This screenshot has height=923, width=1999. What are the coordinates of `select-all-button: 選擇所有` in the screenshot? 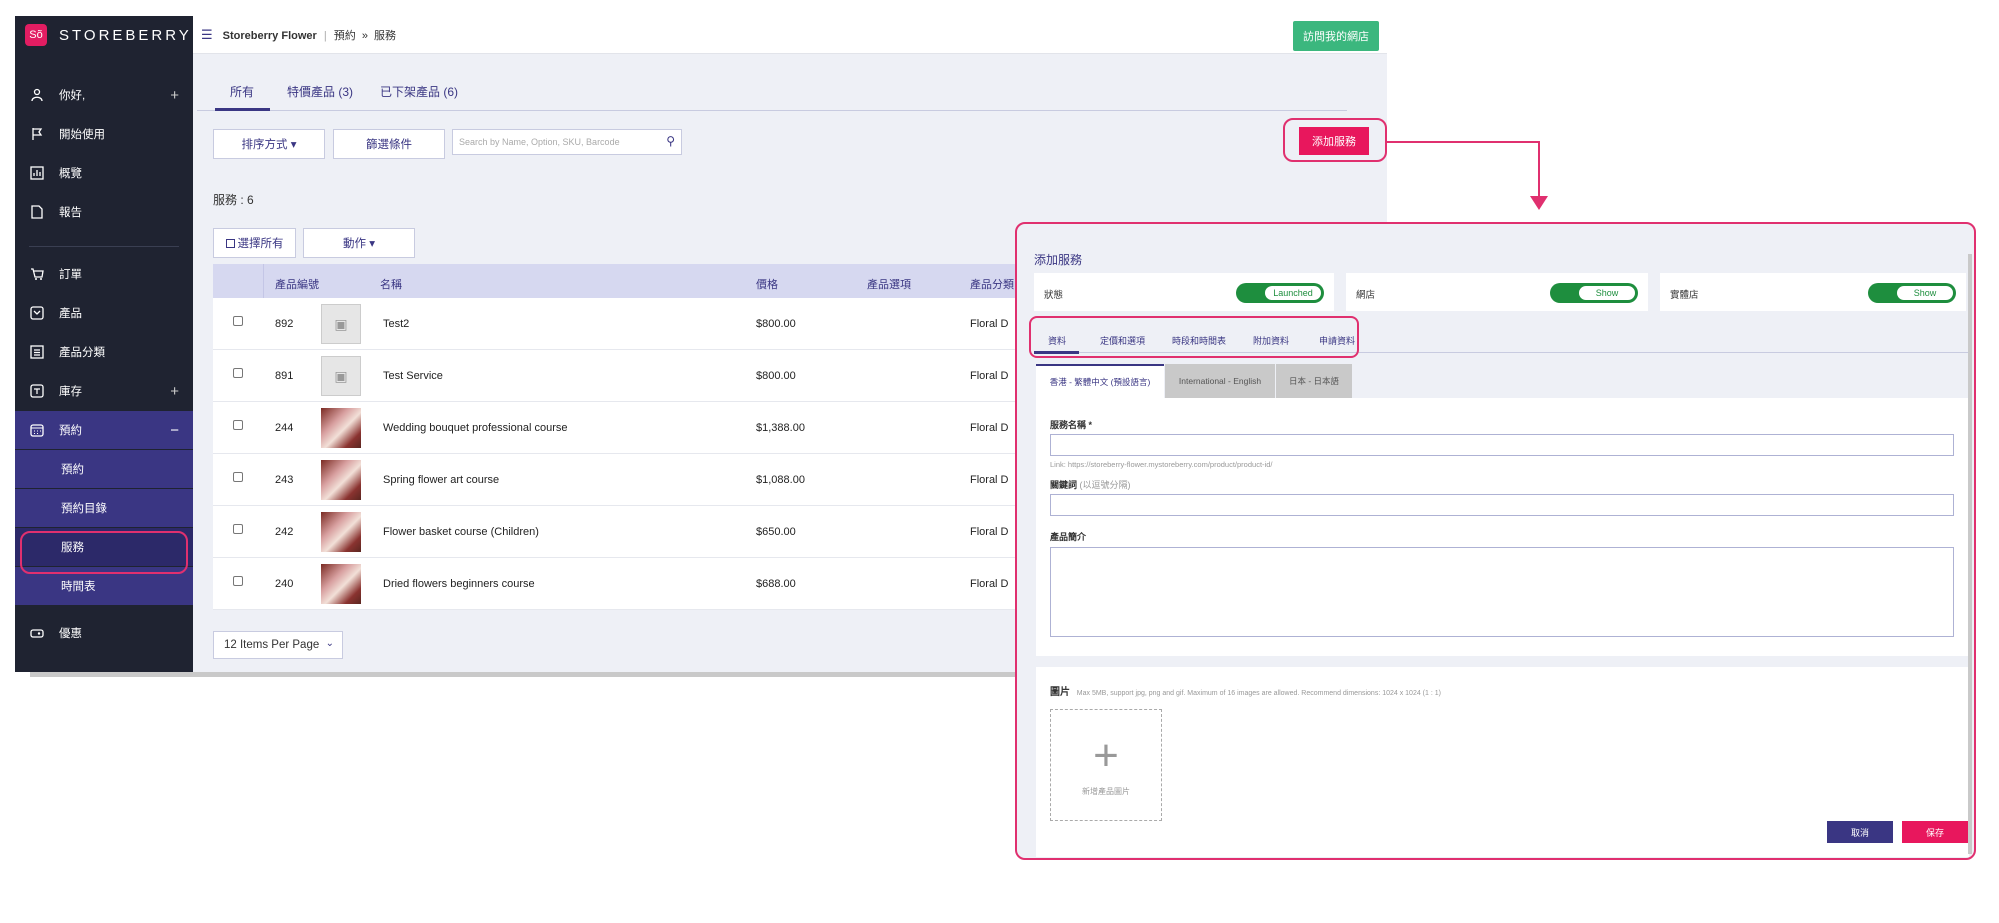 It's located at (254, 243).